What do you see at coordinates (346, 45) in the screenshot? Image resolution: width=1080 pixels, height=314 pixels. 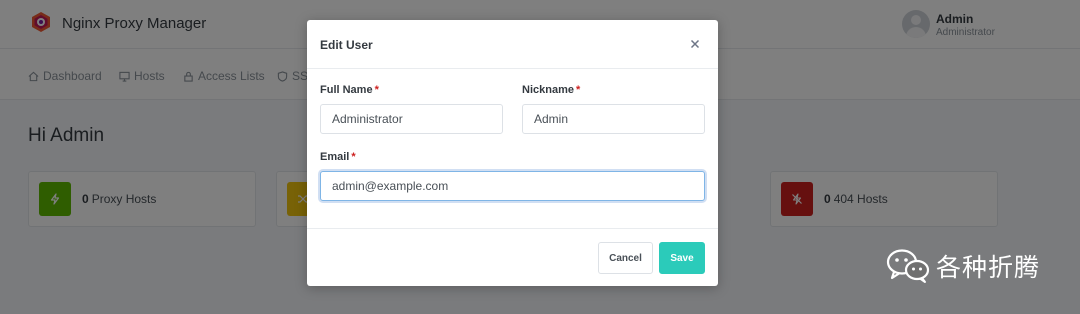 I see `modal-title: Edit User` at bounding box center [346, 45].